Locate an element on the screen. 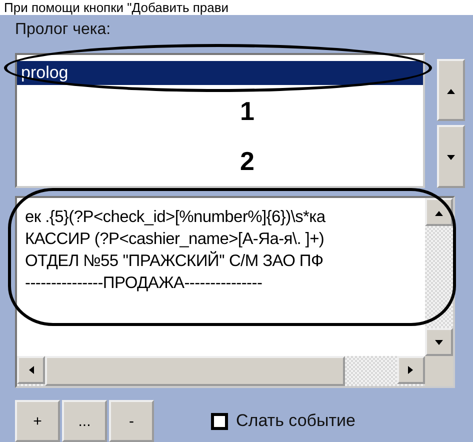  scroll-down-button is located at coordinates (439, 342).